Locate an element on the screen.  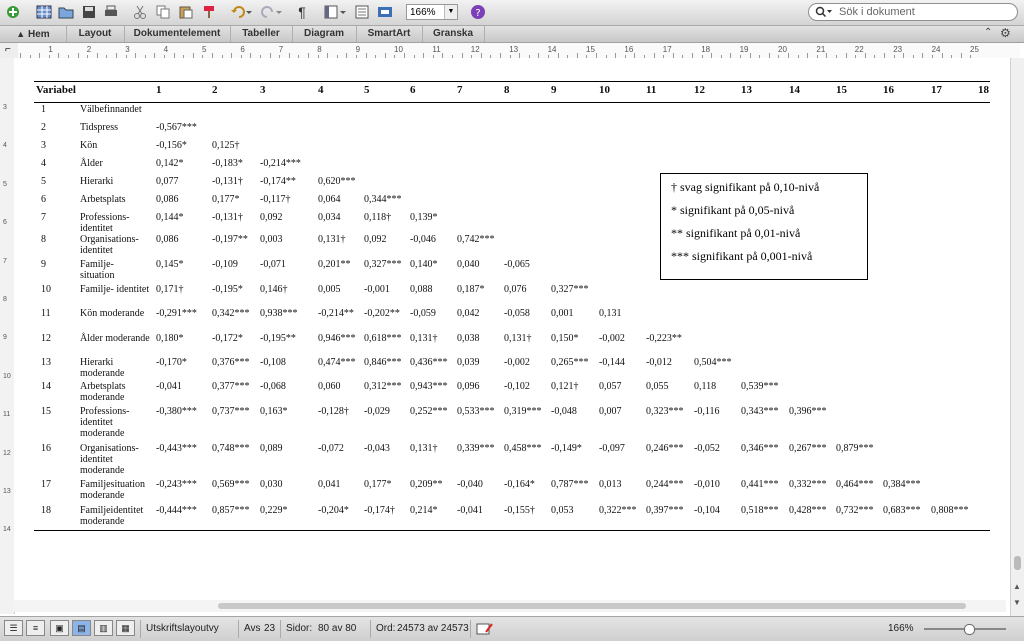
table-cell: 0,458*** is located at coordinates (523, 448).